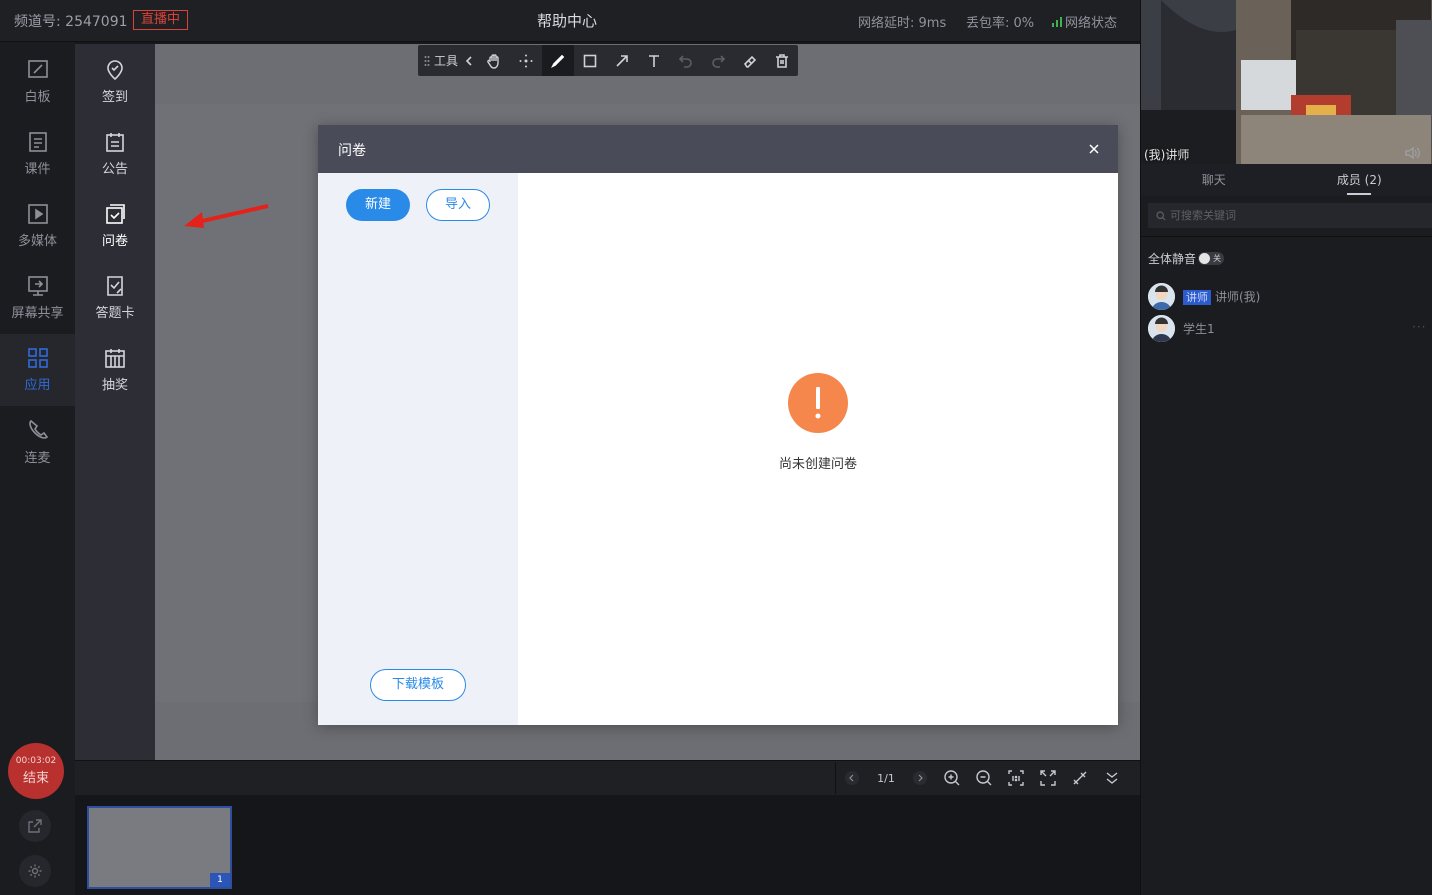 The image size is (1432, 895). What do you see at coordinates (852, 778) in the screenshot?
I see `prev-page-button` at bounding box center [852, 778].